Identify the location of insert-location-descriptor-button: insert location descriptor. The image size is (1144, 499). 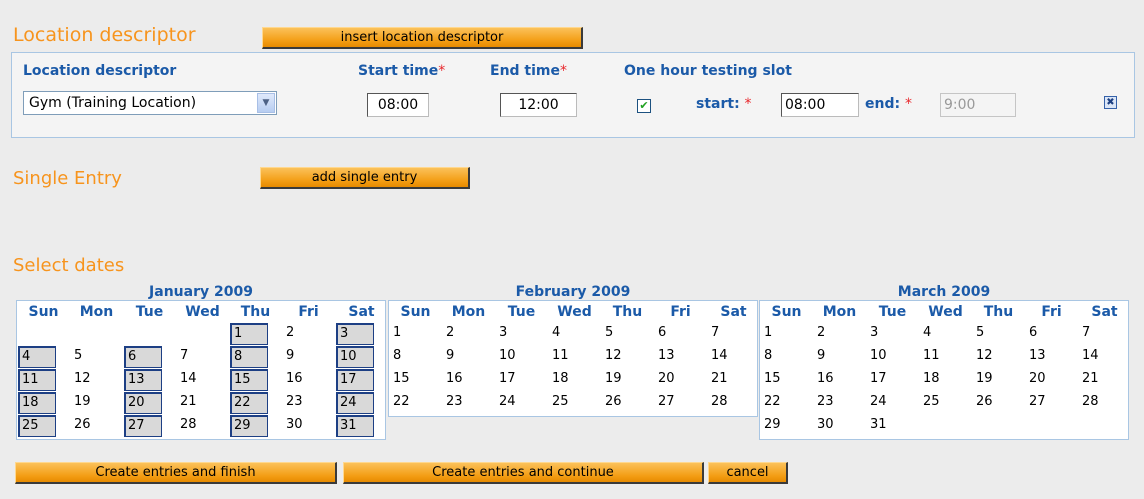
(422, 38).